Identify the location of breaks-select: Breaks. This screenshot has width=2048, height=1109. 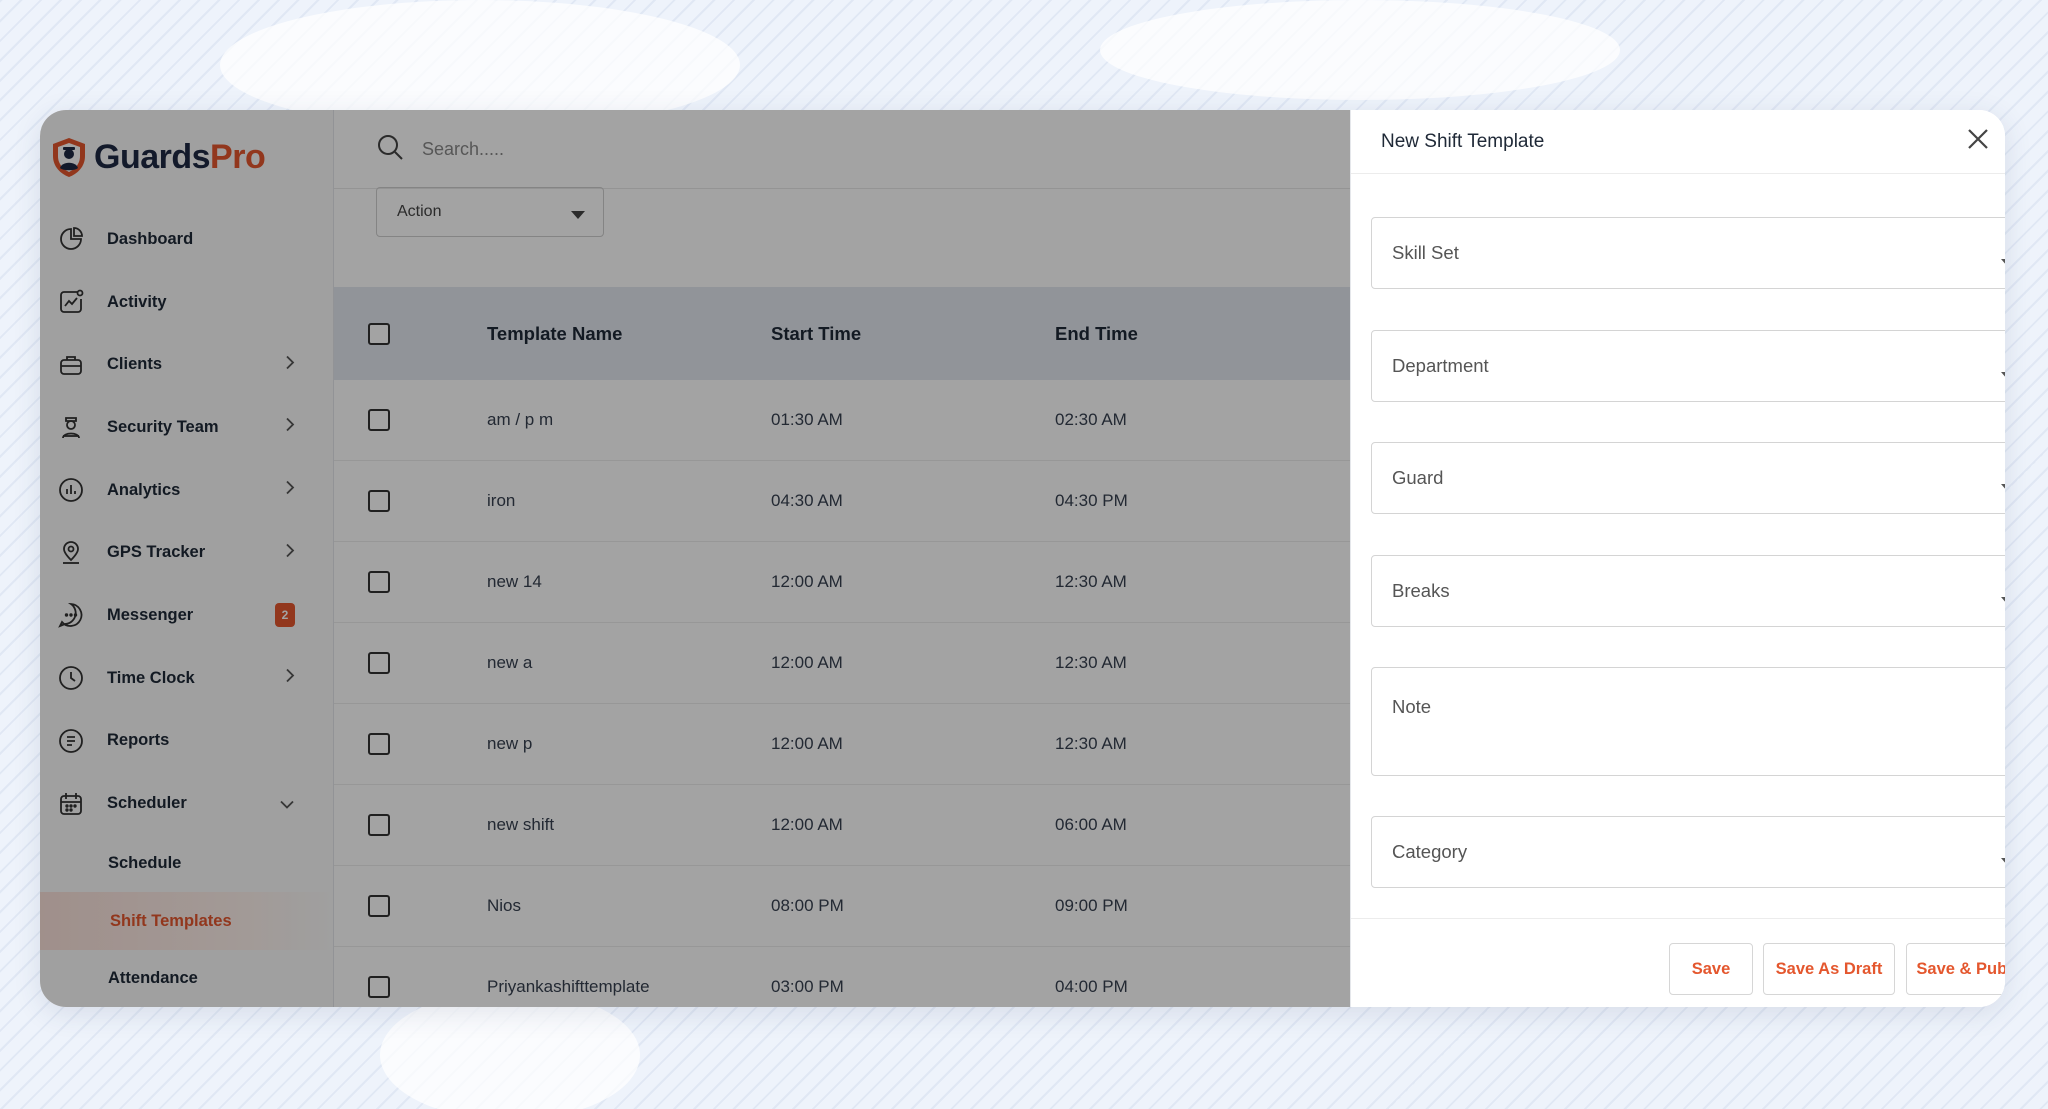
(1688, 591).